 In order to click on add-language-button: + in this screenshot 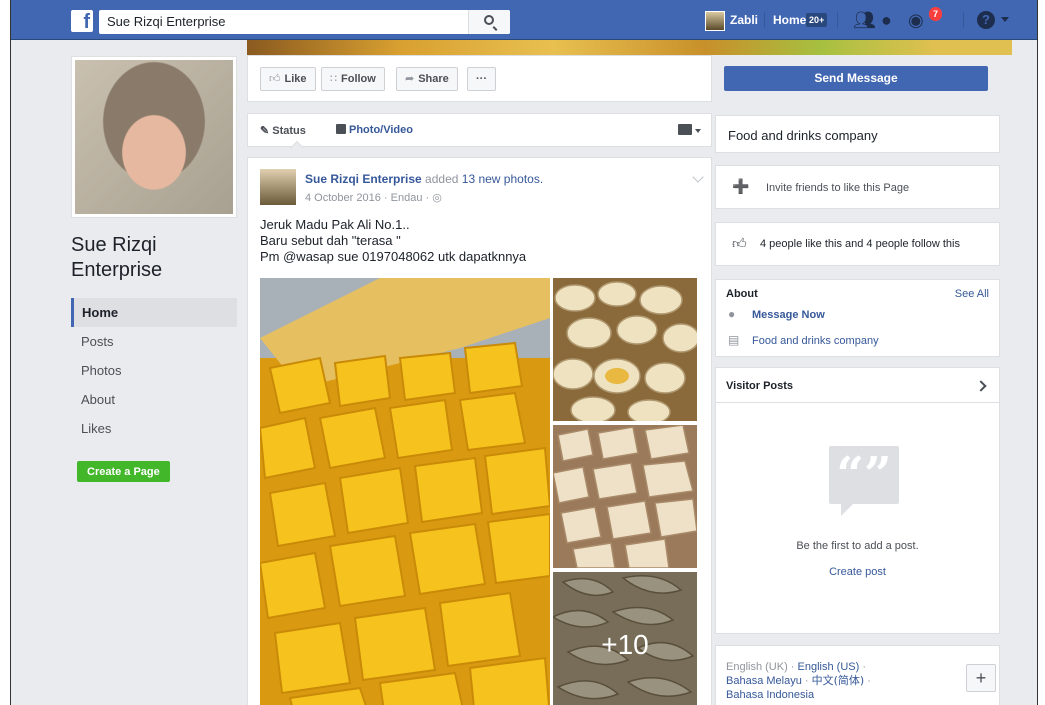, I will do `click(981, 678)`.